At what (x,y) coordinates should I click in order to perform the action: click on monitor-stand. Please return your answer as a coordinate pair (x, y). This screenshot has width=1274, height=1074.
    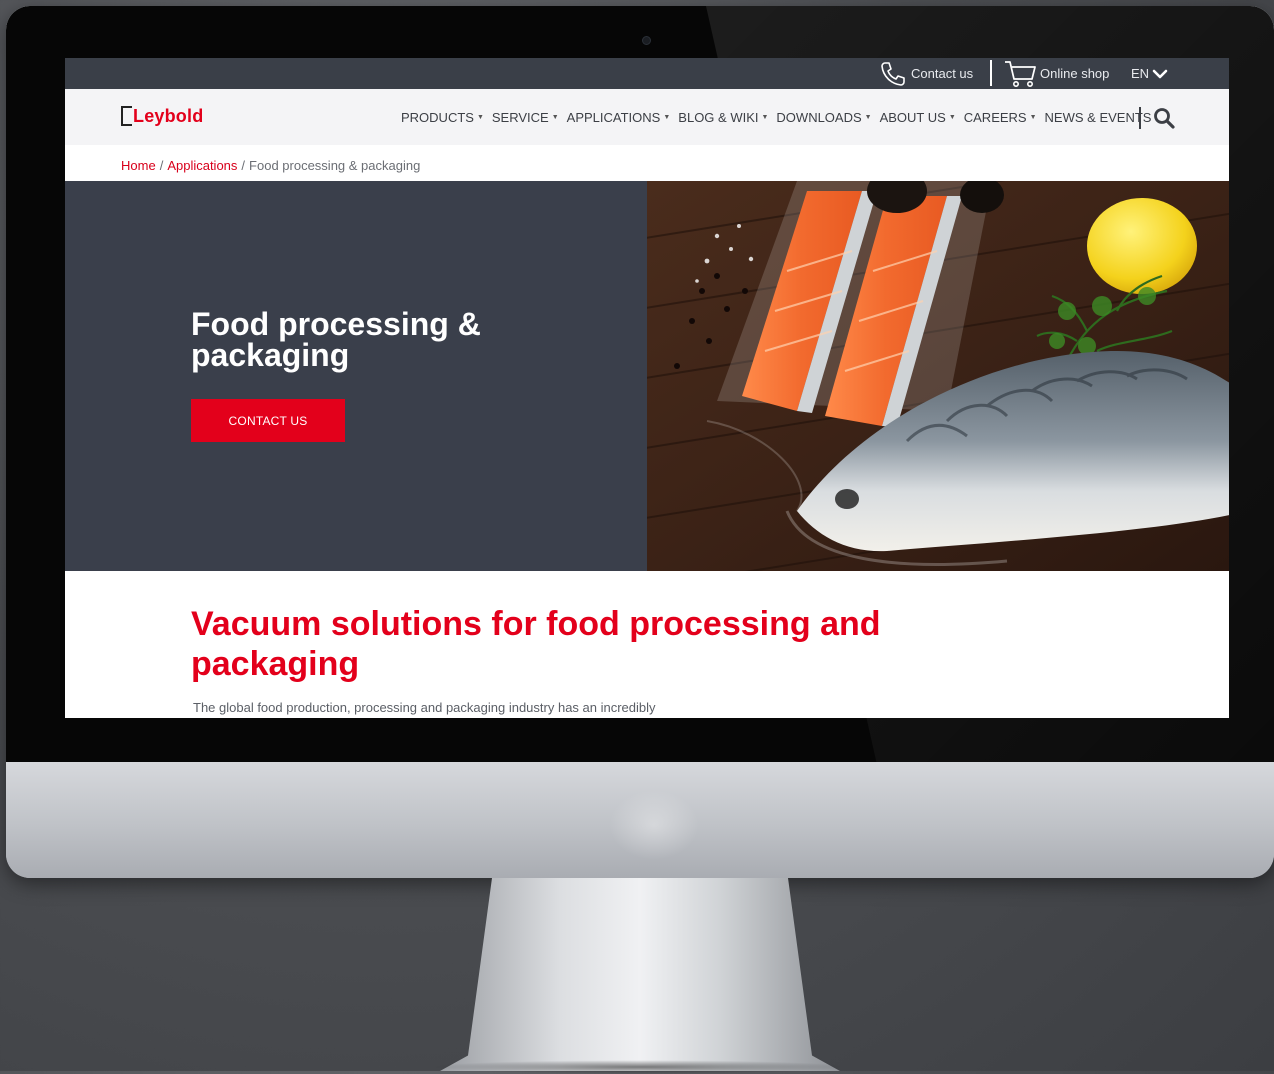
    Looking at the image, I should click on (640, 974).